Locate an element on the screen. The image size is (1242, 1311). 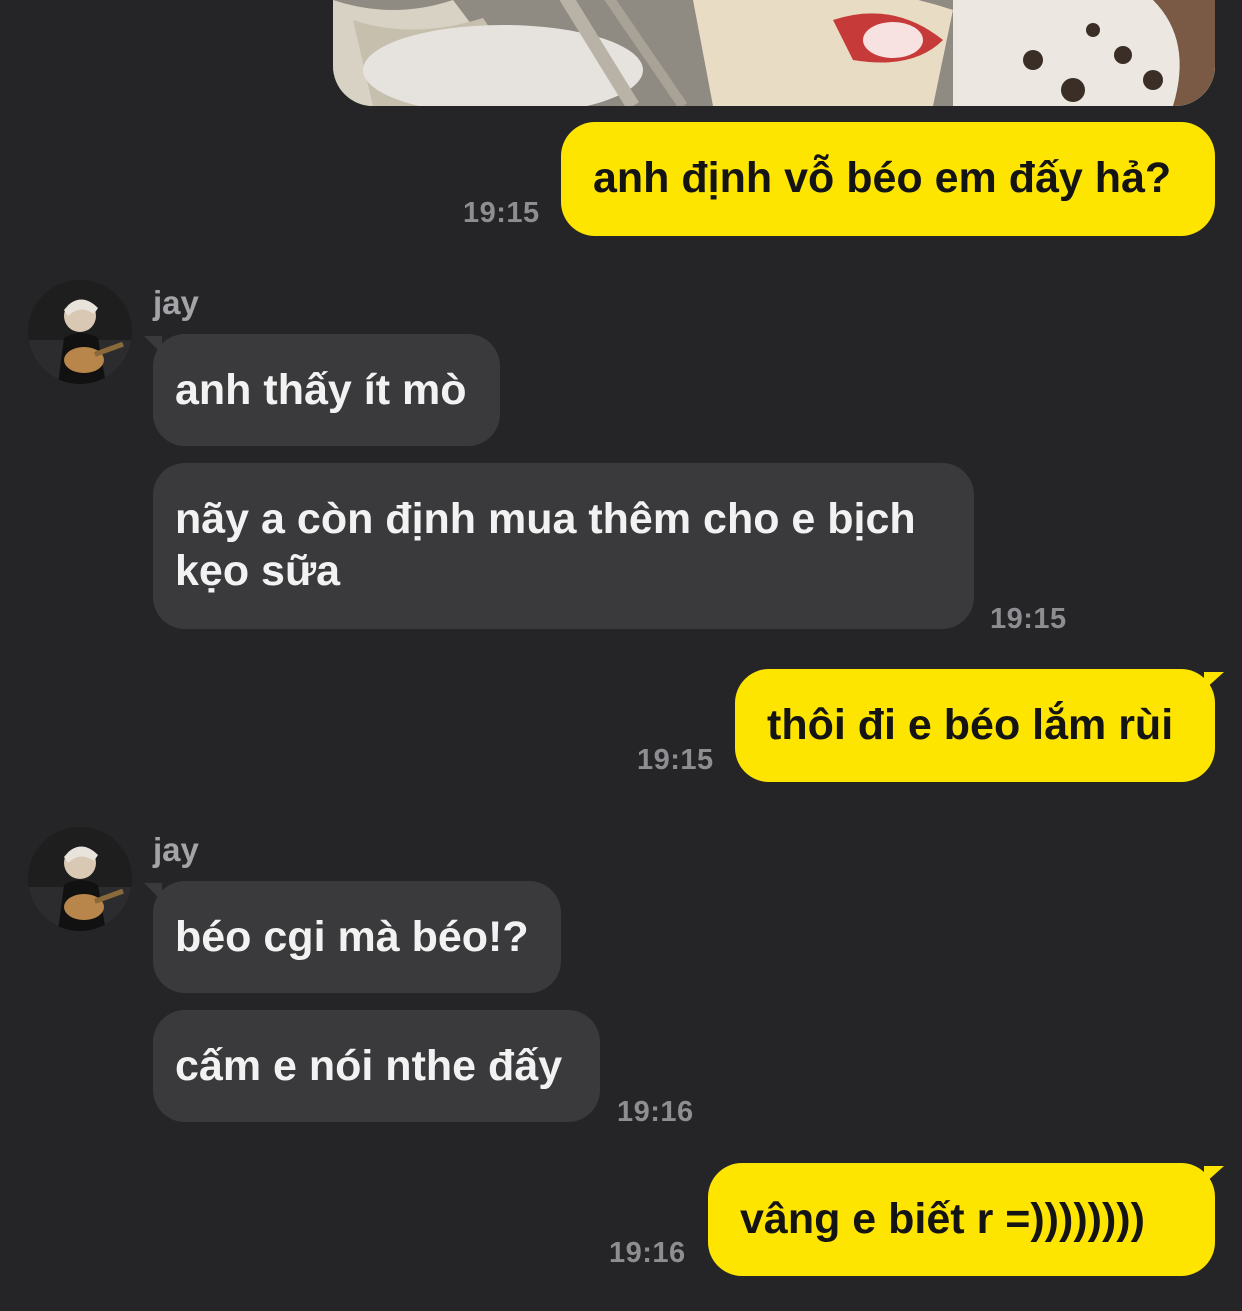
my-message-bubble: vâng e biết r =)))))))) is located at coordinates (961, 1219).